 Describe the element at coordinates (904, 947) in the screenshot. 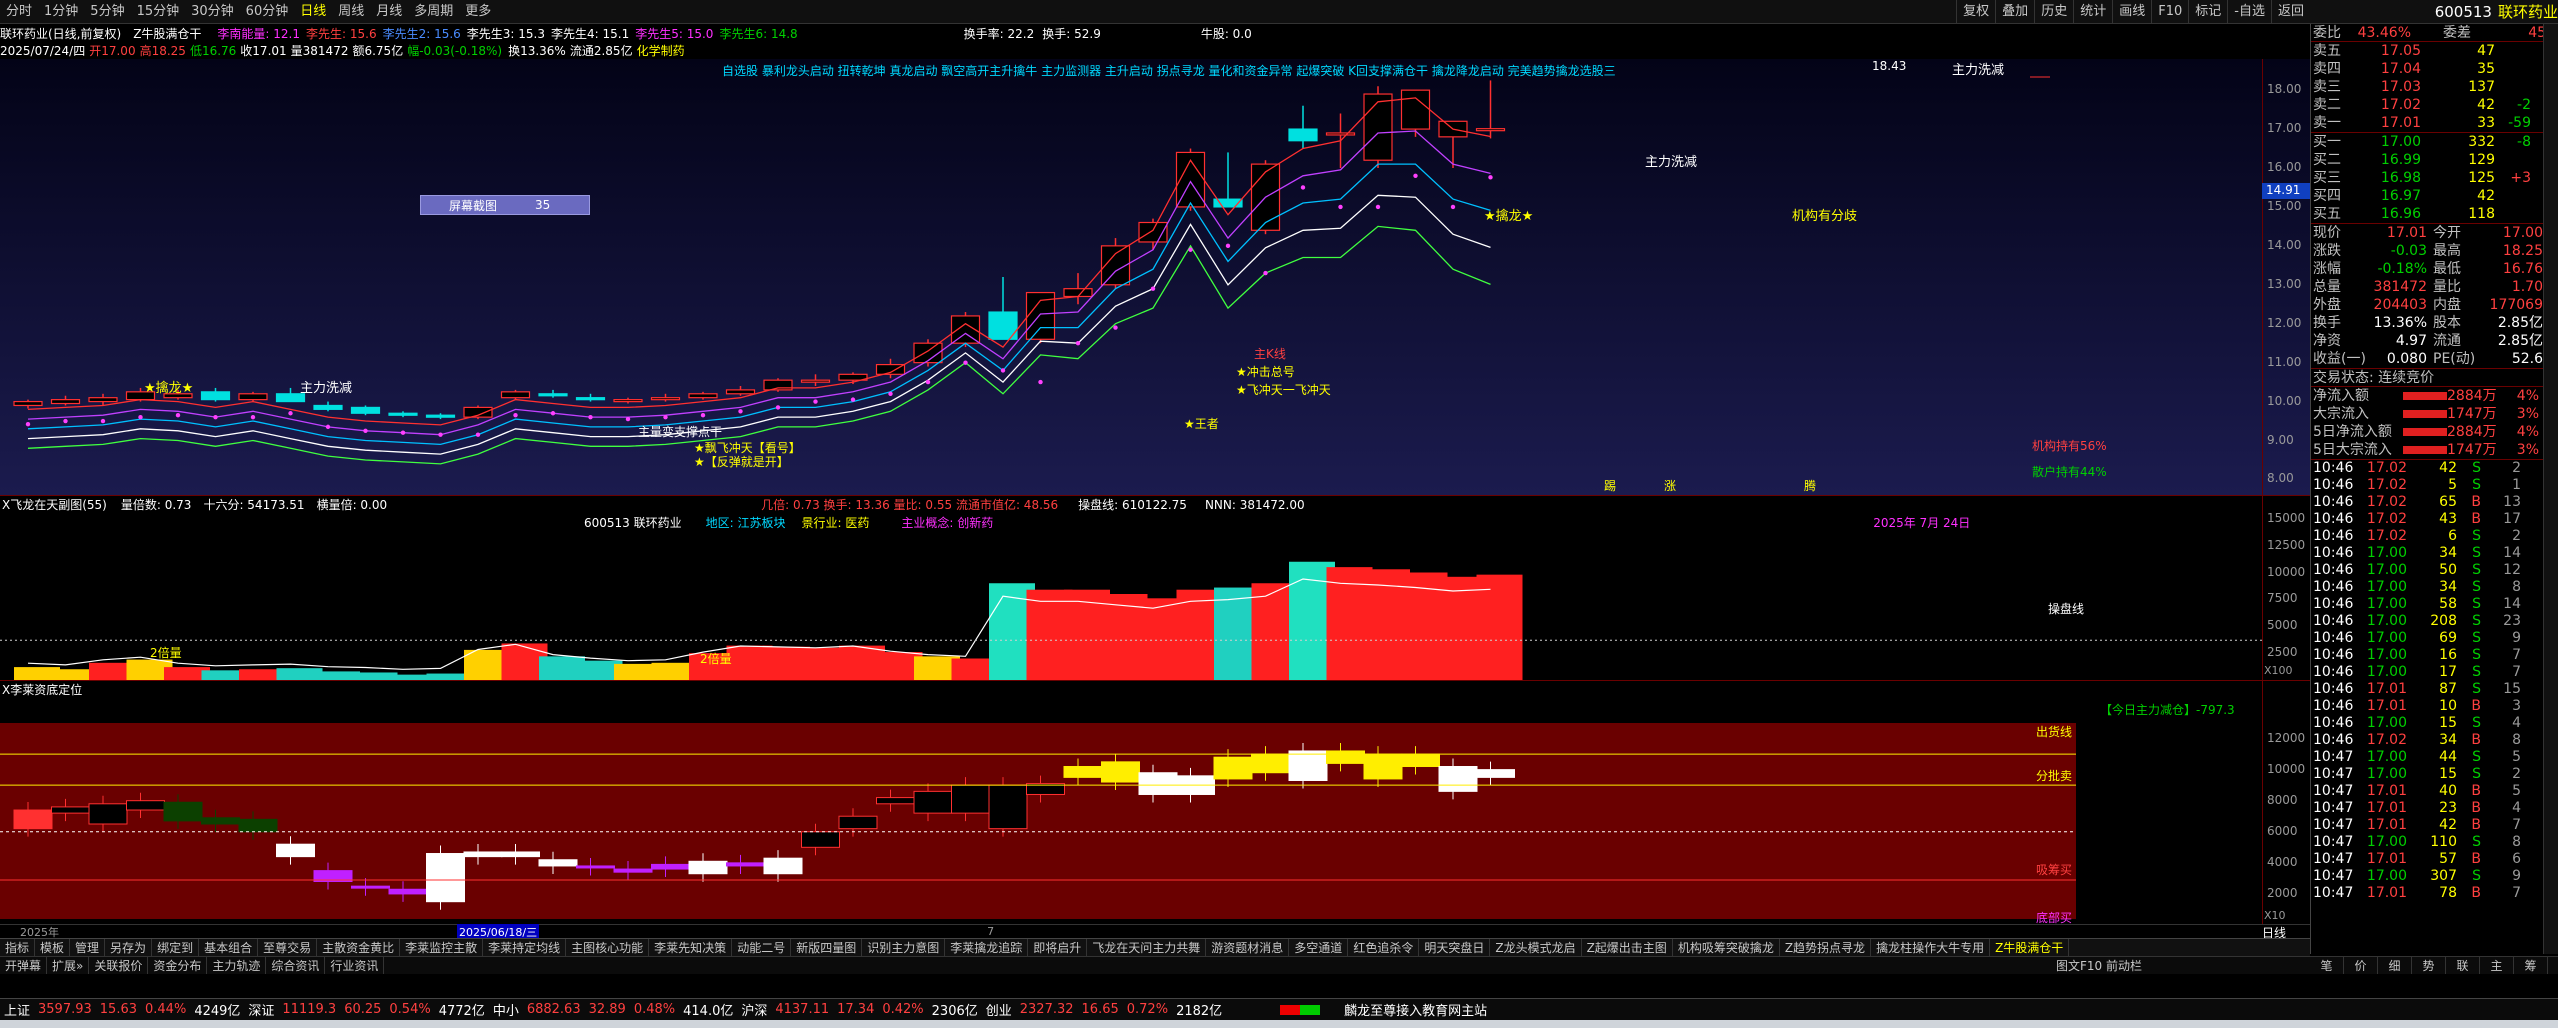

I see `indicator-tab-14: 识别主力意图` at that location.